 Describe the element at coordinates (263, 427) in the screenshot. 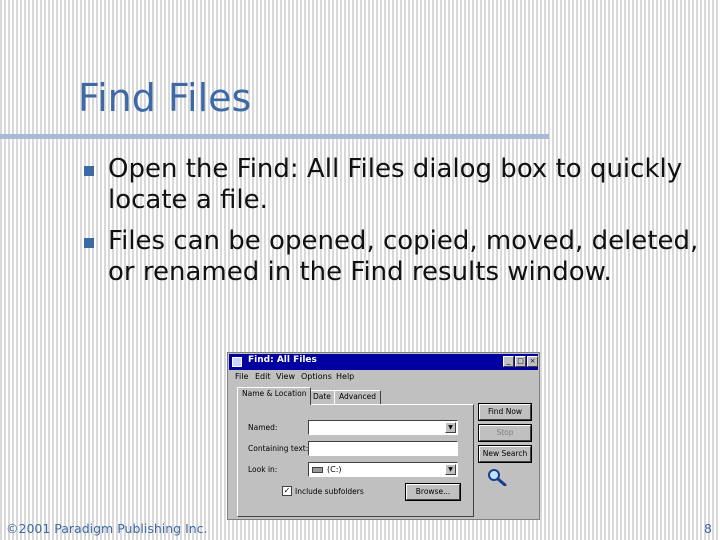

I see `named-label: Named:` at that location.